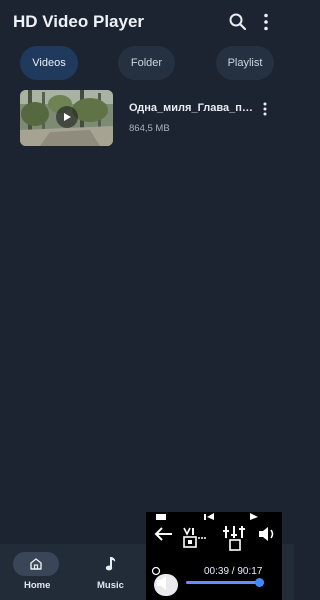 The width and height of the screenshot is (320, 600). What do you see at coordinates (110, 564) in the screenshot?
I see `music-note-icon` at bounding box center [110, 564].